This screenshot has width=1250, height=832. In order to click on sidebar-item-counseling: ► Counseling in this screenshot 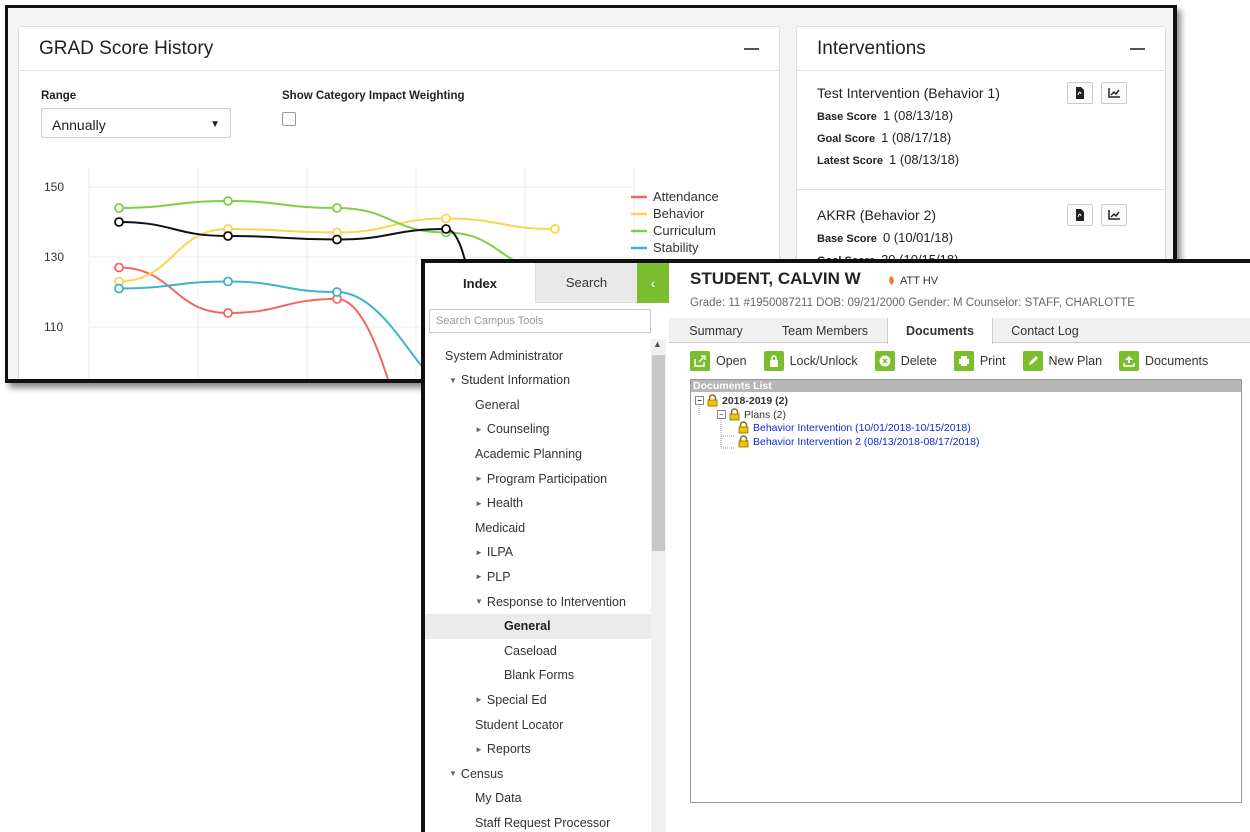, I will do `click(538, 429)`.